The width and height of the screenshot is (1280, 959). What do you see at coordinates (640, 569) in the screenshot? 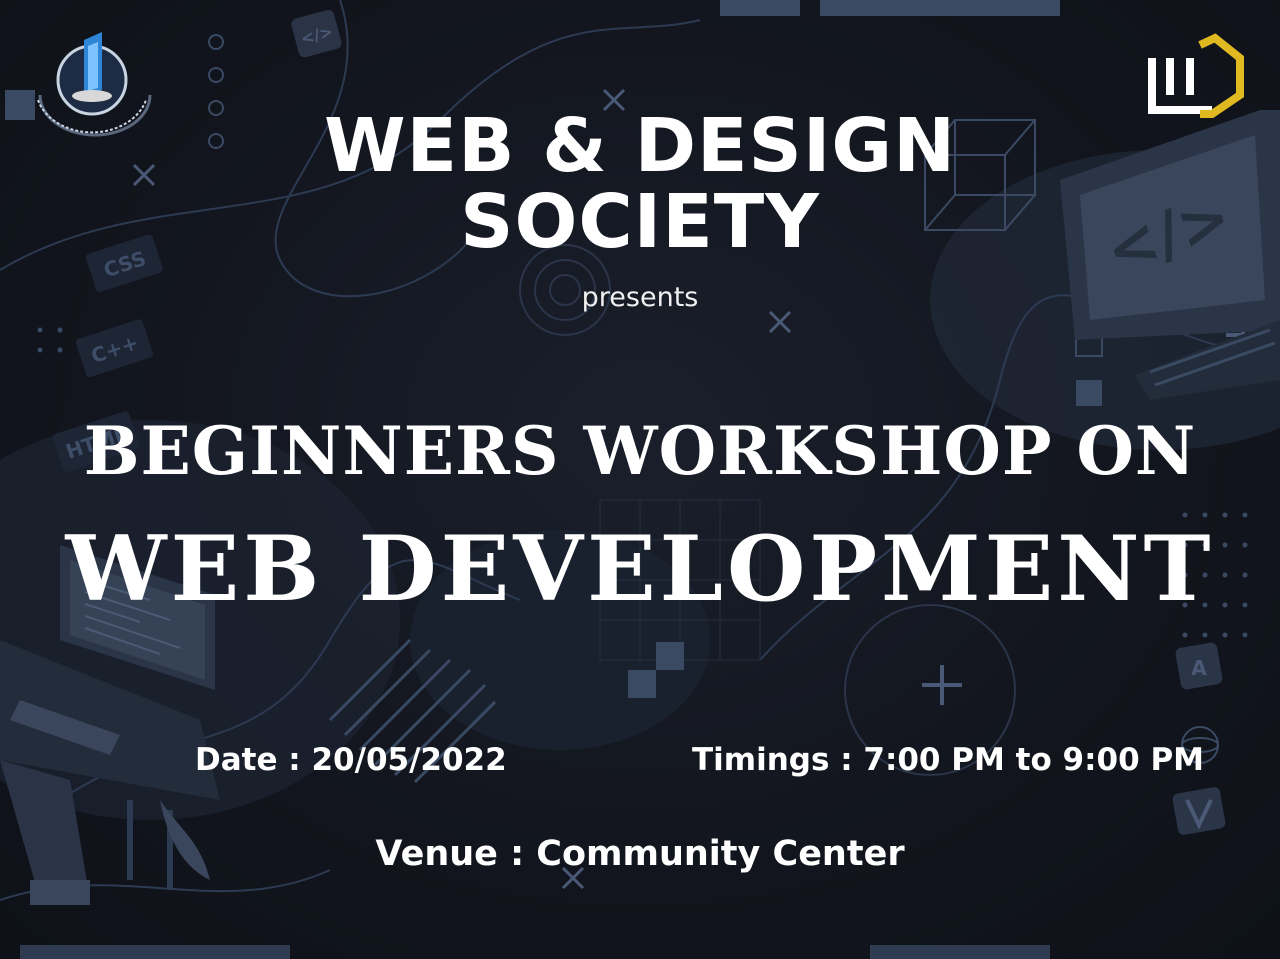
I see `workshop-topic: WEB DEVELOPMENT` at bounding box center [640, 569].